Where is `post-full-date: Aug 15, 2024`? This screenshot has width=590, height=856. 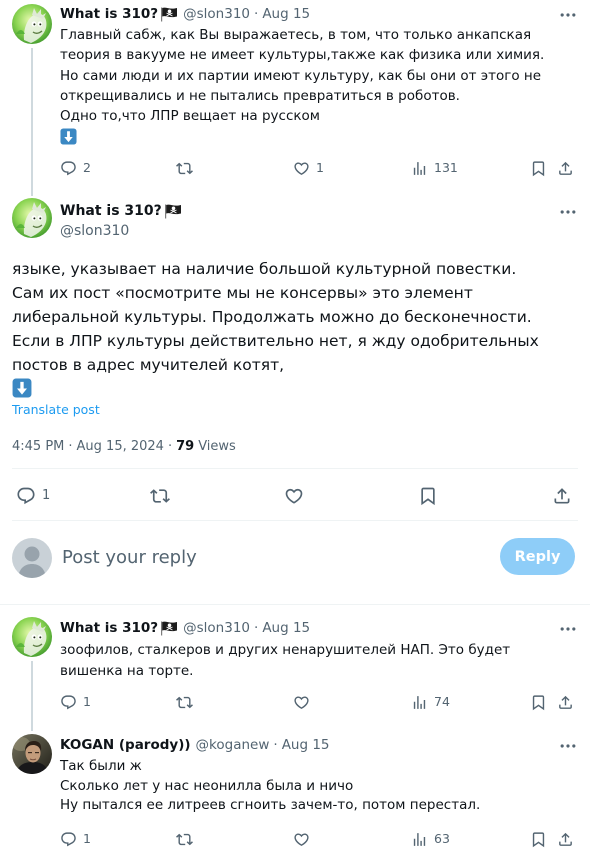 post-full-date: Aug 15, 2024 is located at coordinates (120, 446).